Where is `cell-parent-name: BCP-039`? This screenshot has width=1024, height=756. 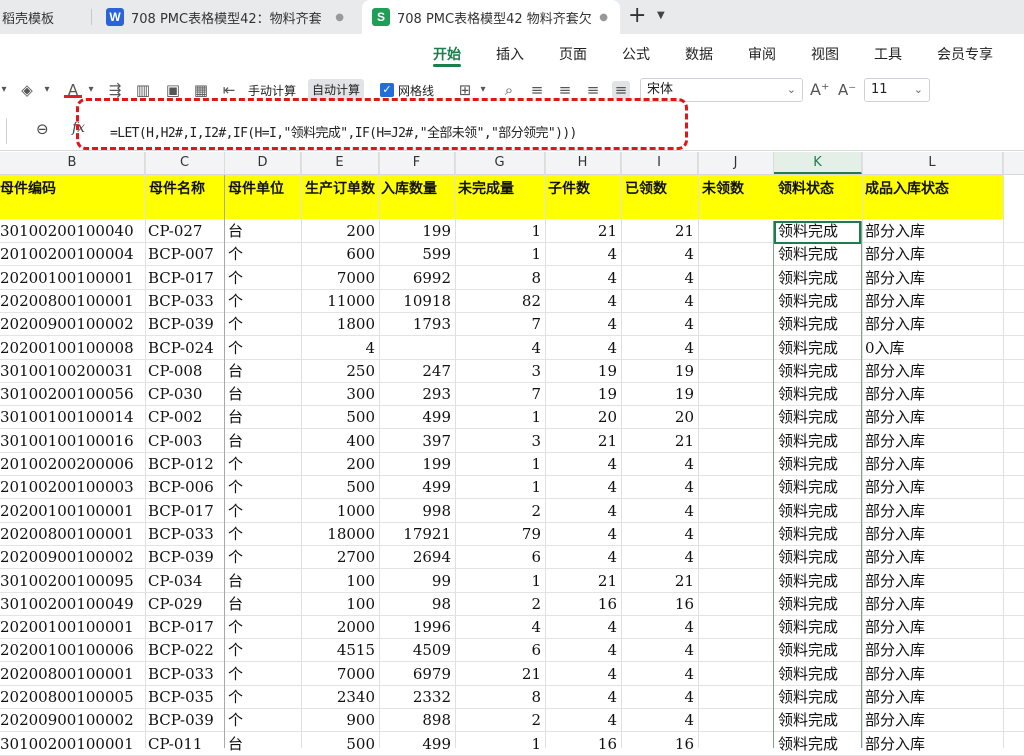
cell-parent-name: BCP-039 is located at coordinates (186, 720).